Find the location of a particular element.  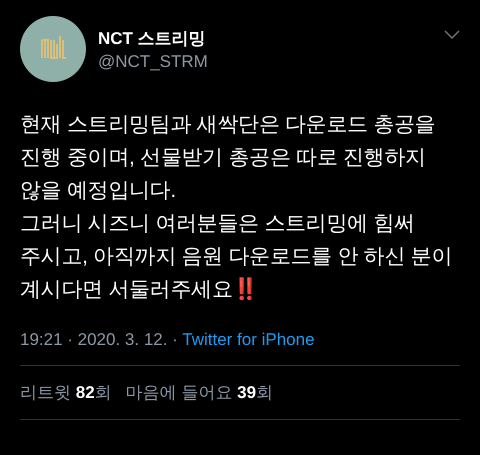

tweet-timestamp: 19:21 · 2020. 3. 12. · is located at coordinates (99, 339).